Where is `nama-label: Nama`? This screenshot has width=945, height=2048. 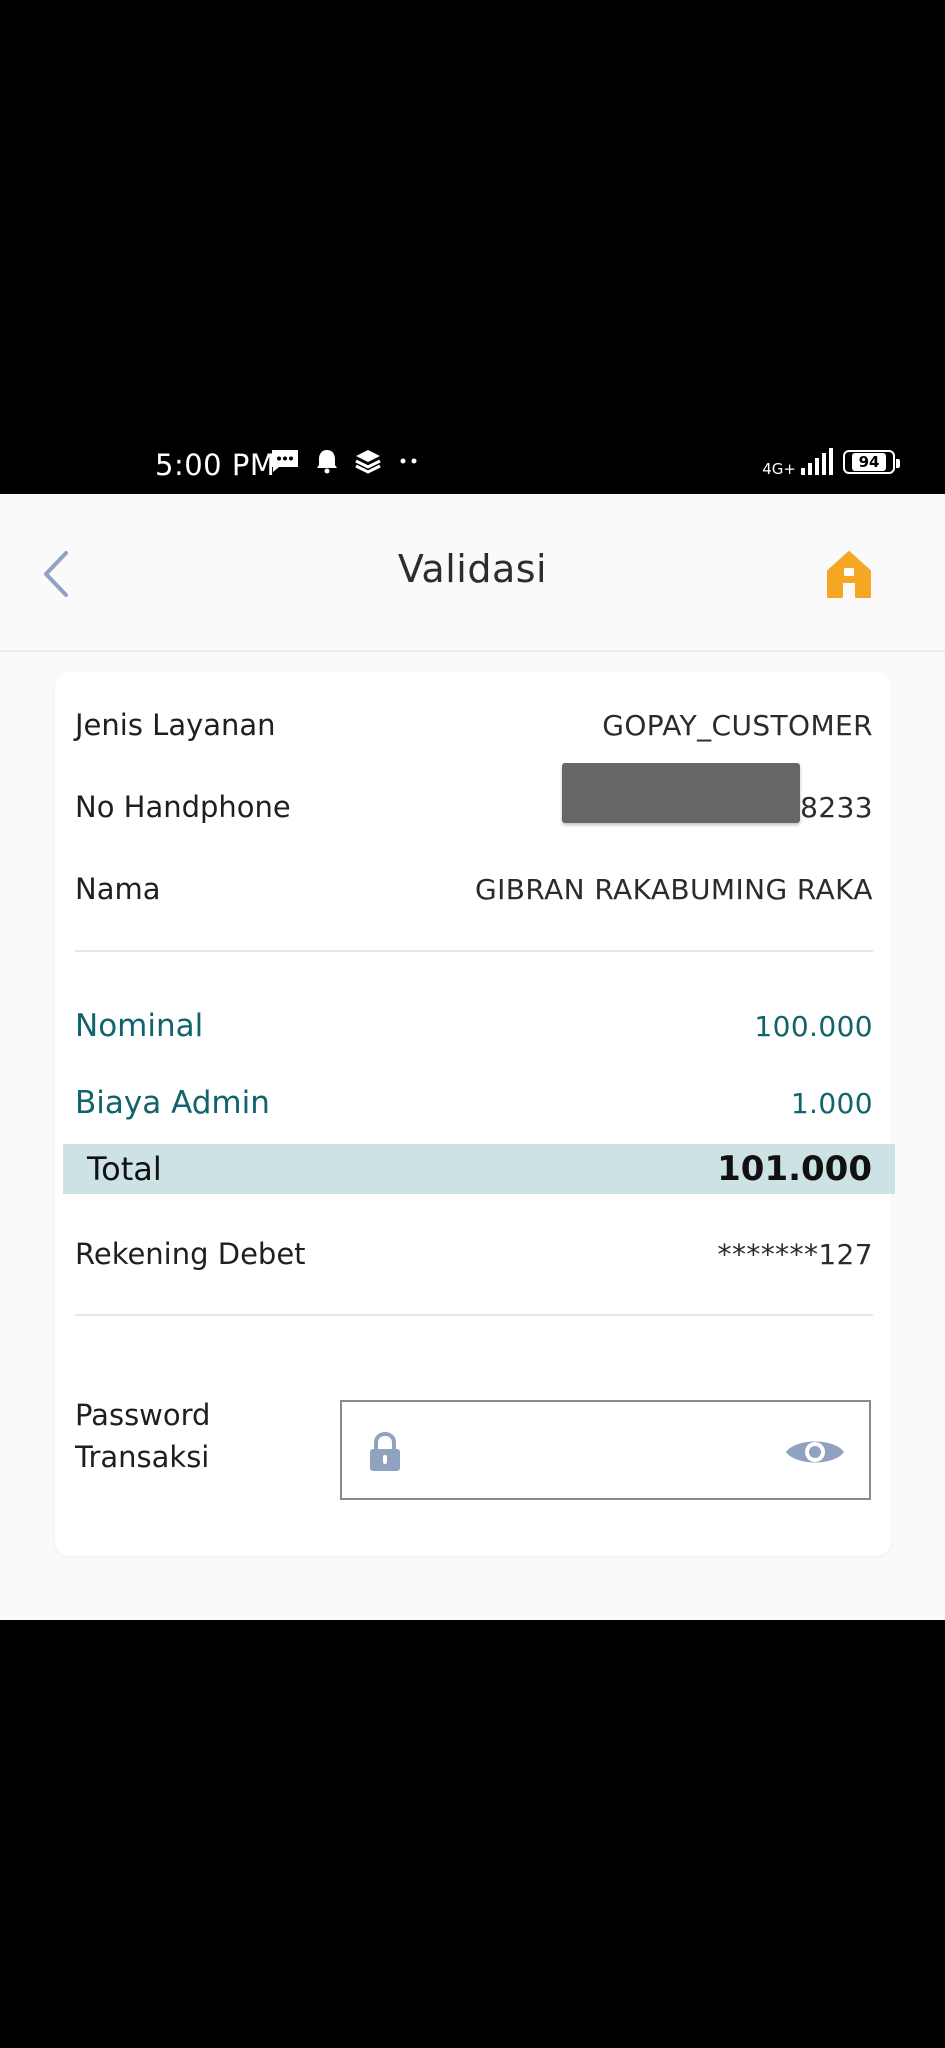 nama-label: Nama is located at coordinates (118, 889).